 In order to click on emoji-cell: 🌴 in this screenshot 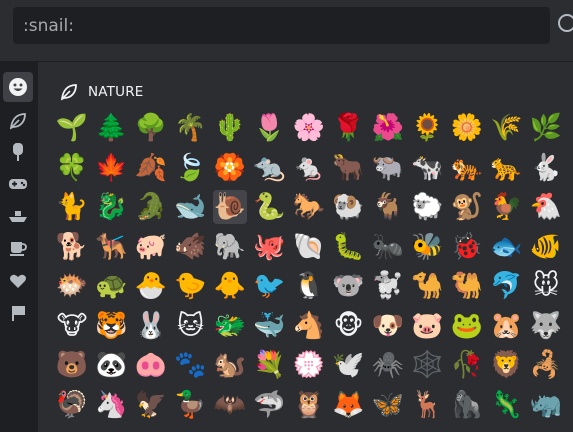, I will do `click(191, 128)`.